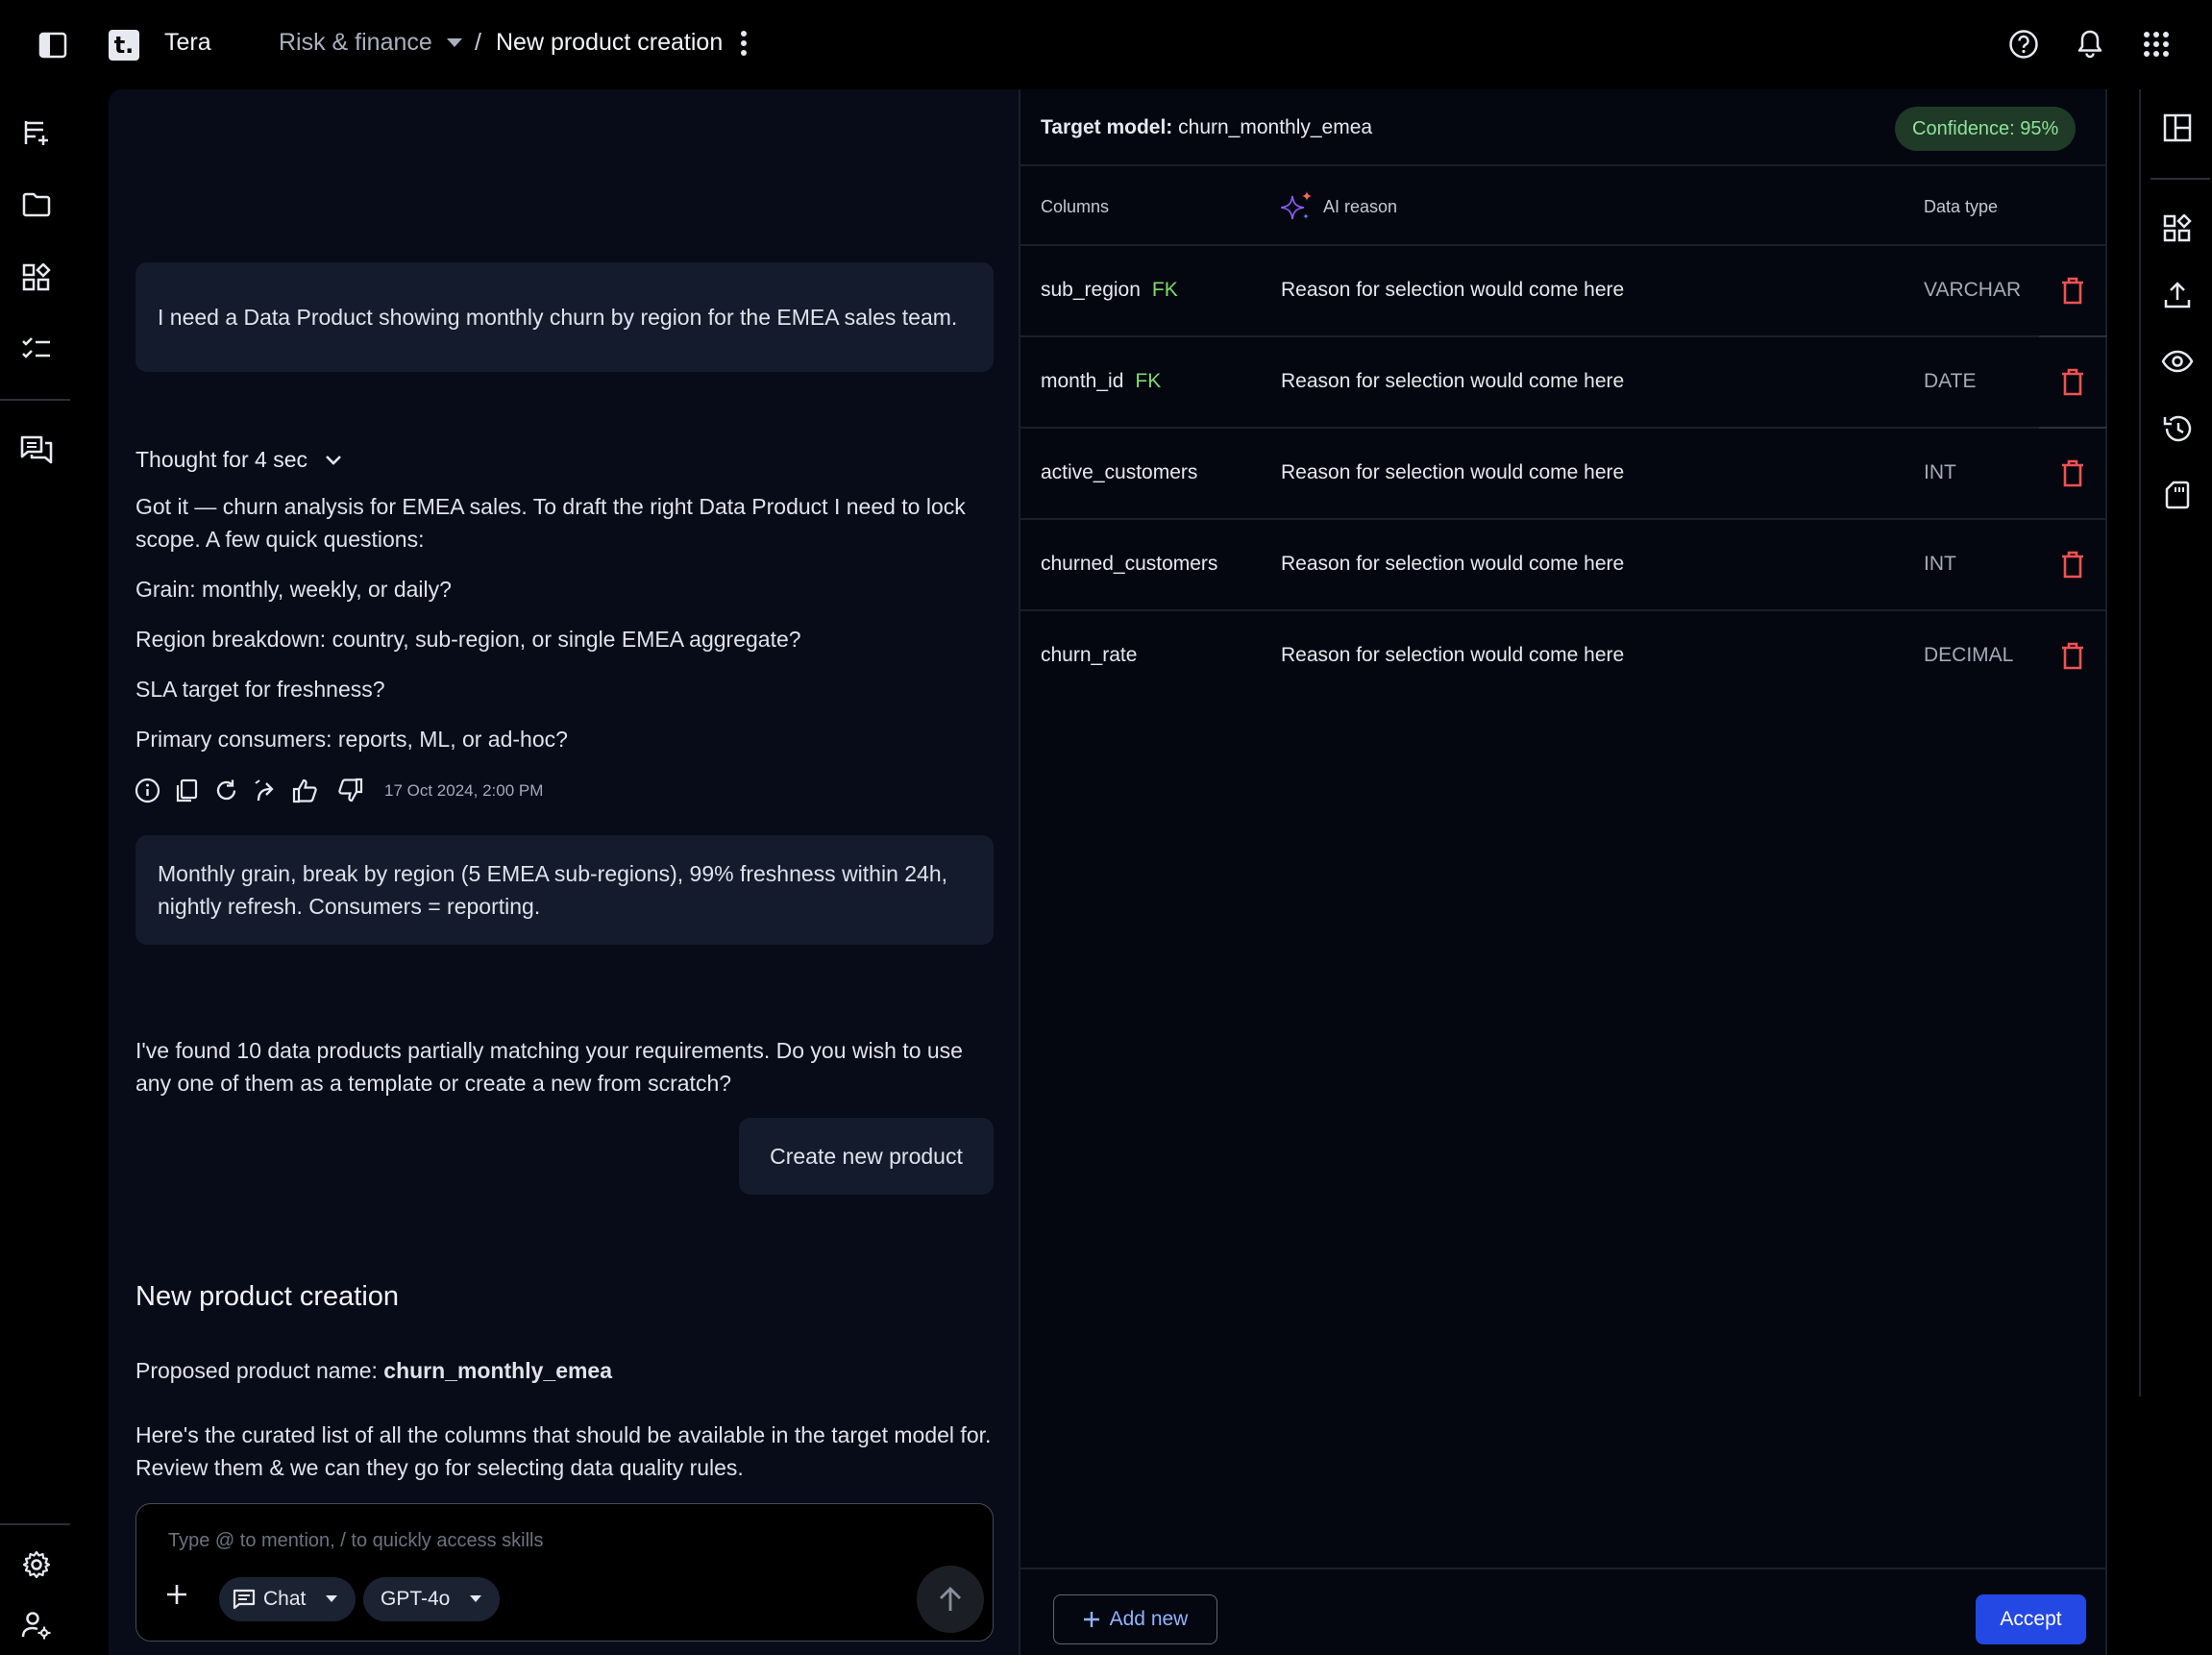 This screenshot has height=1655, width=2212. What do you see at coordinates (1563, 1611) in the screenshot?
I see `target-model-footer: Add new Accept` at bounding box center [1563, 1611].